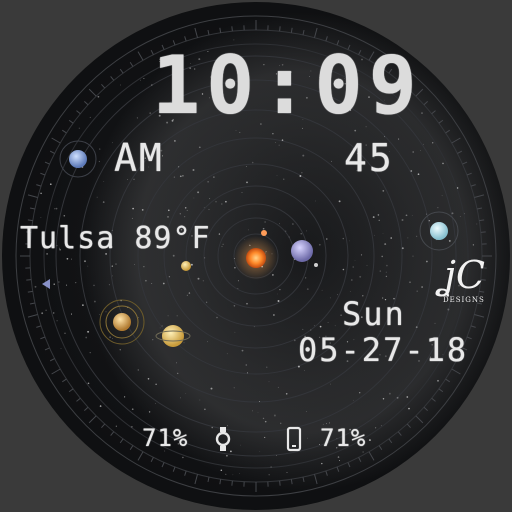 This screenshot has width=512, height=512. Describe the element at coordinates (316, 265) in the screenshot. I see `moon` at that location.